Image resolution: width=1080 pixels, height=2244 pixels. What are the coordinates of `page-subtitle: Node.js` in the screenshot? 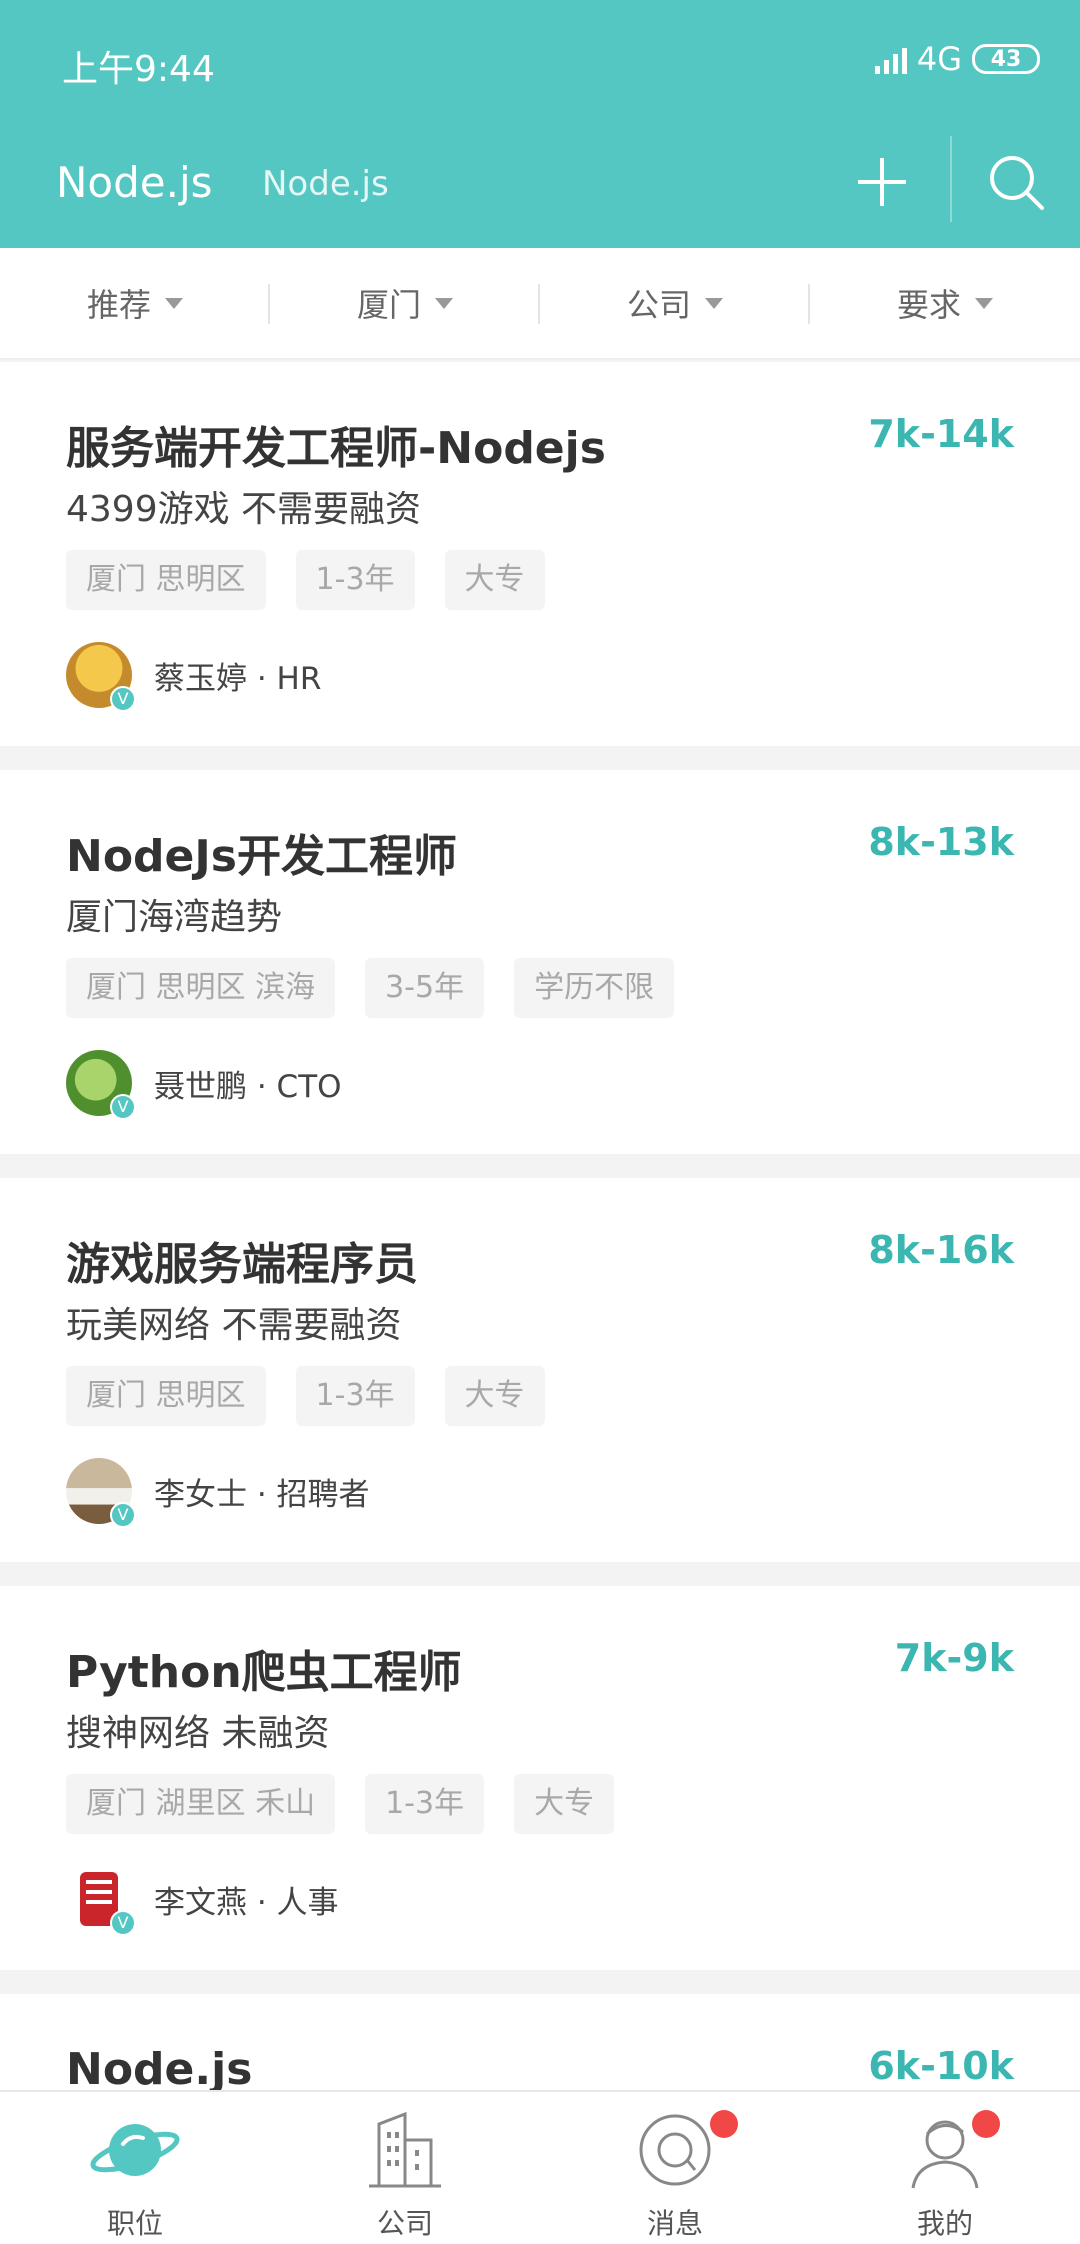 It's located at (325, 184).